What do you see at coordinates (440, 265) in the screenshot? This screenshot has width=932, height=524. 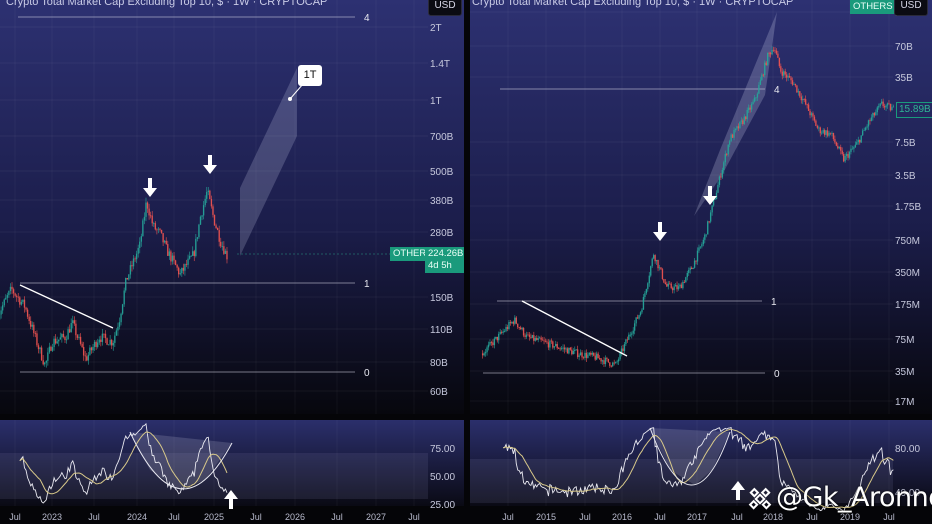 I see `left-bar-countdown: 4d 5h` at bounding box center [440, 265].